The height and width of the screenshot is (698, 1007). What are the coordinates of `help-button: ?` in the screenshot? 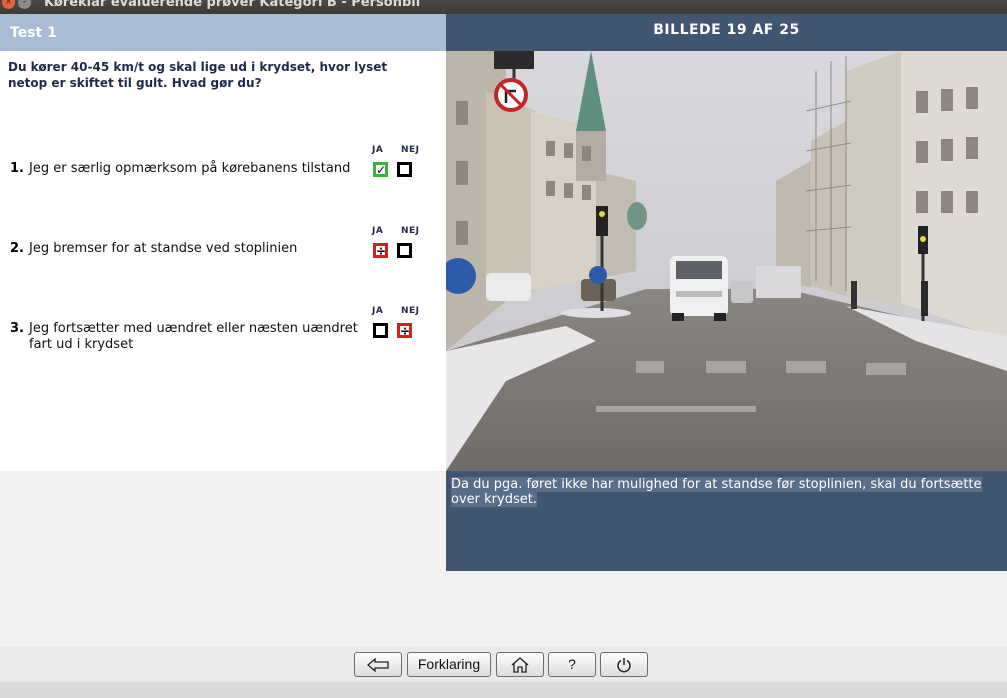 It's located at (572, 664).